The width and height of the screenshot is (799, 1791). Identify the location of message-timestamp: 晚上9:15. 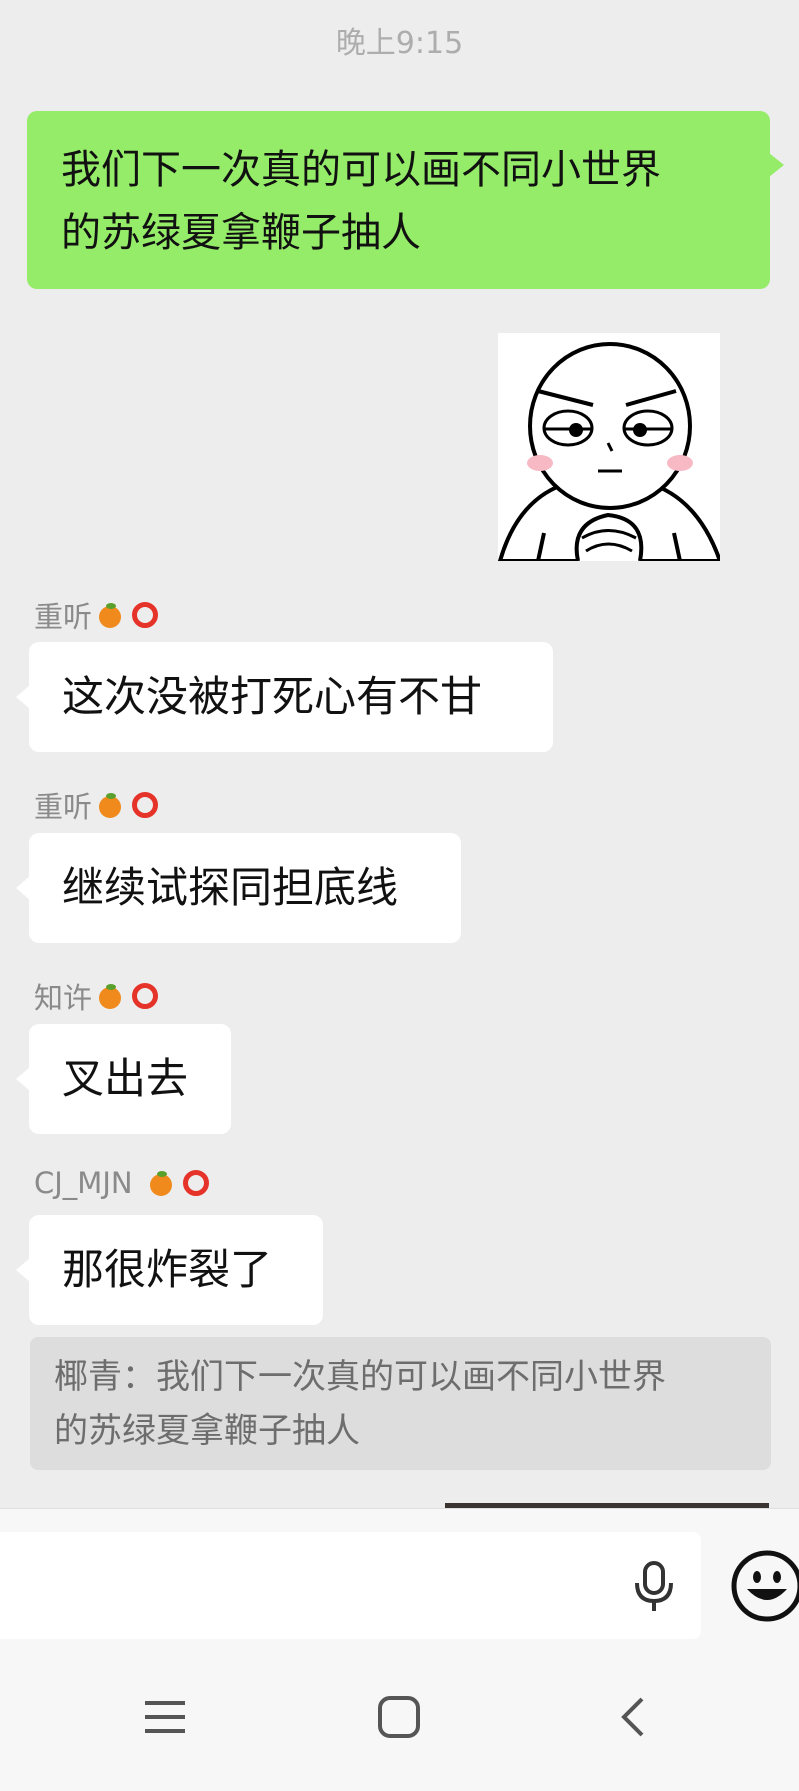
(399, 43).